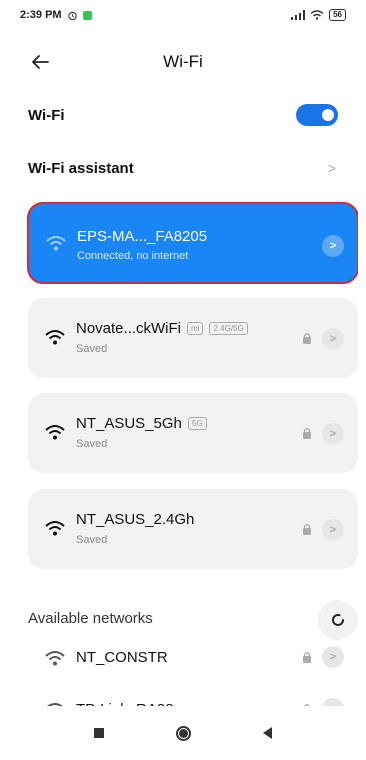 The width and height of the screenshot is (366, 760). Describe the element at coordinates (193, 338) in the screenshot. I see `network-card-saved: Novate...ckWiFi mi 2.4G/5G Saved >` at that location.